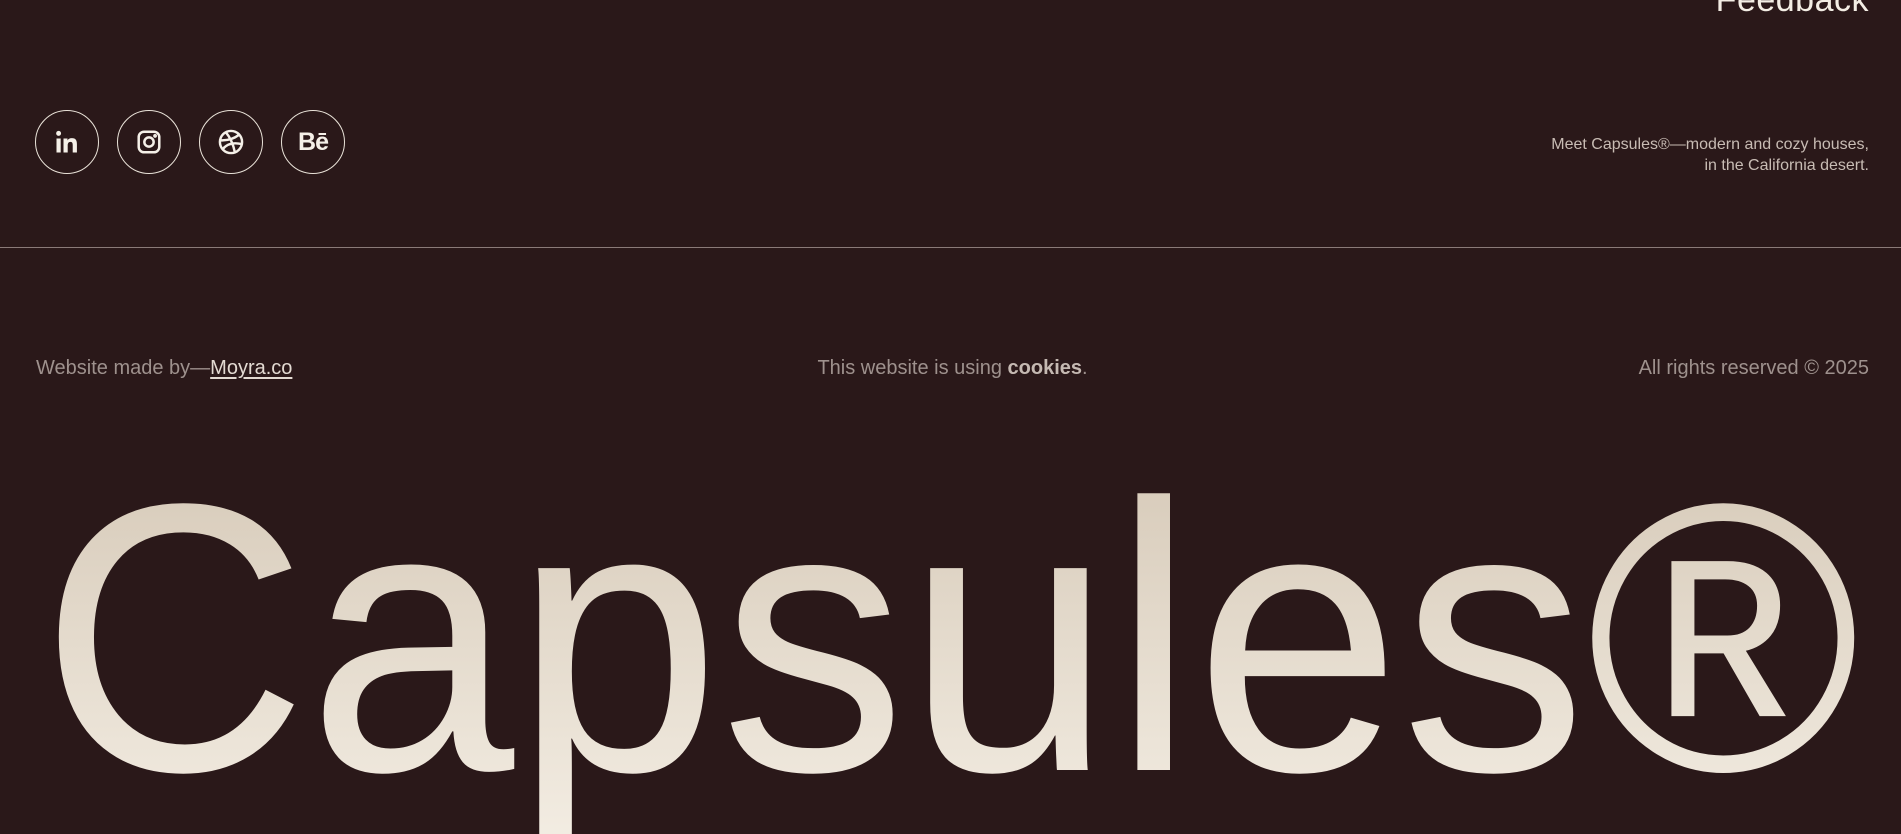 The image size is (1901, 834). I want to click on instagram-icon, so click(149, 142).